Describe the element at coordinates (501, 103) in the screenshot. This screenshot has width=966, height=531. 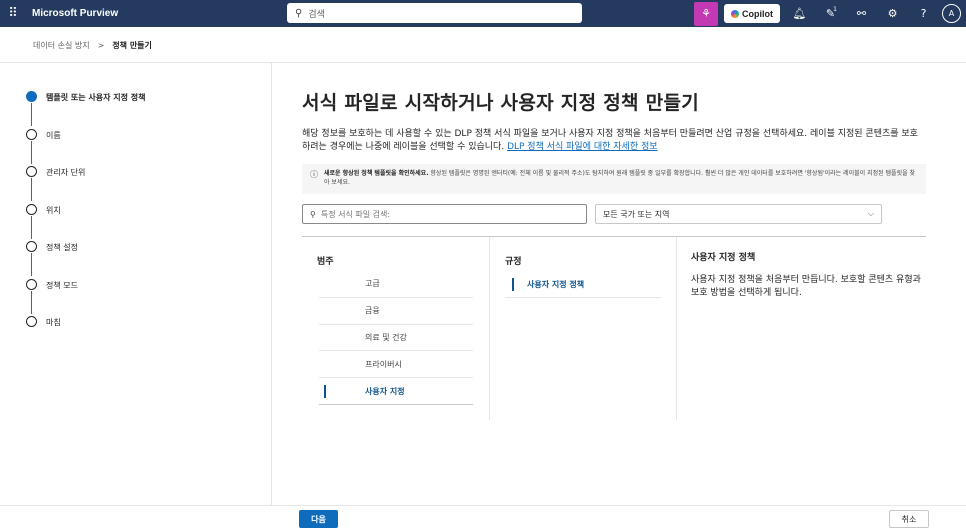
I see `page-title: 서식 파일로 시작하거나 사용자 지정 정책 만들기` at that location.